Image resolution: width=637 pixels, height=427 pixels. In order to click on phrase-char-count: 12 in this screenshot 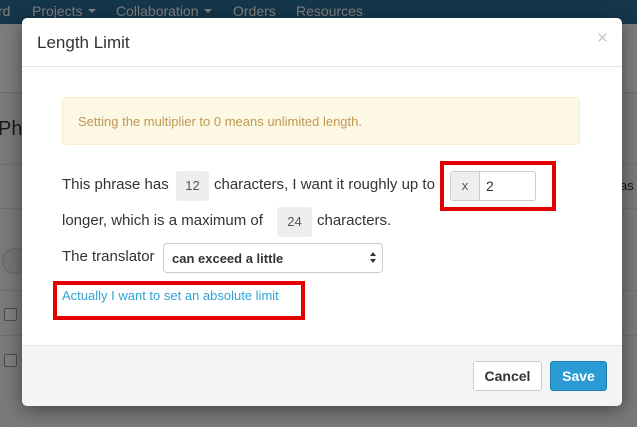, I will do `click(192, 186)`.